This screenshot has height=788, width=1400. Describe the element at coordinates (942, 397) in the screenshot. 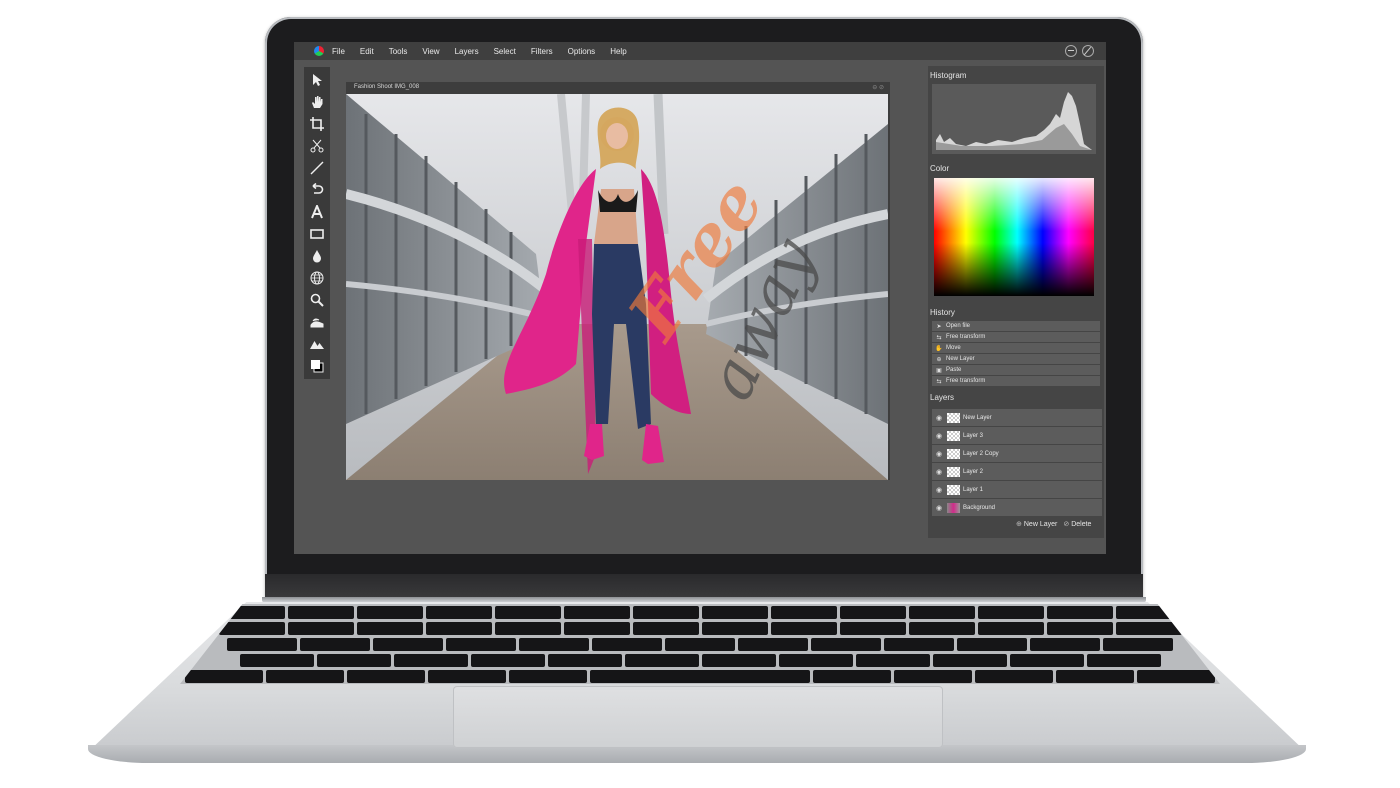

I see `layers-title: Layers` at that location.